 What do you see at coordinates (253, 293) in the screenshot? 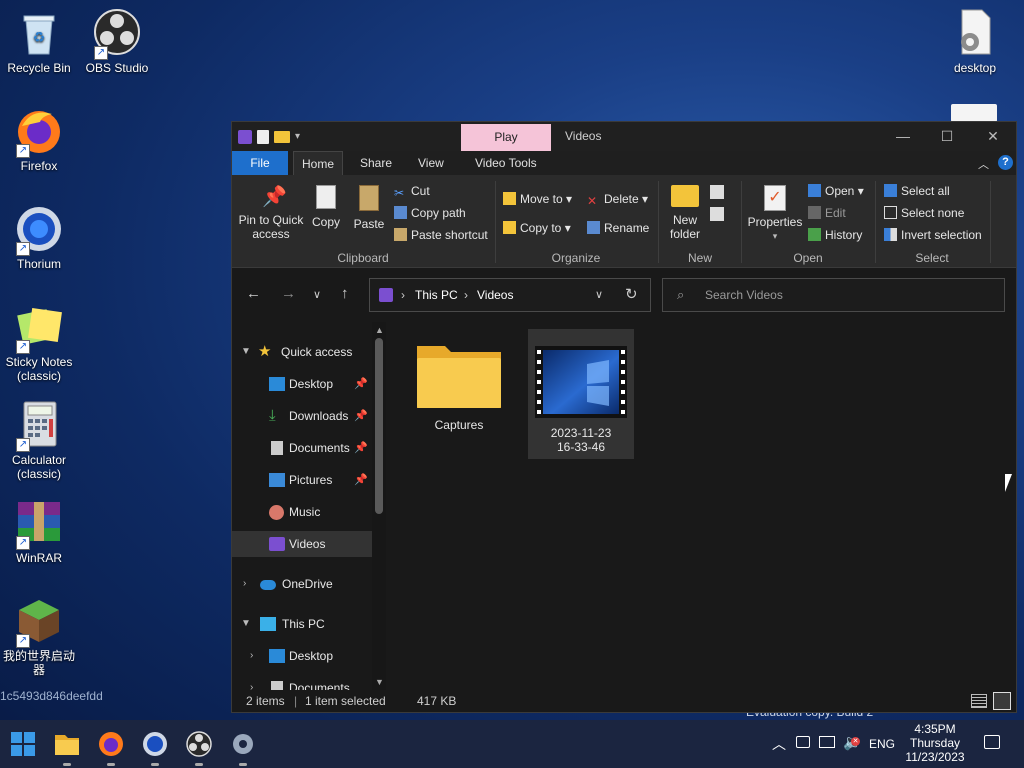
I see `back-arrow-icon: ←` at bounding box center [253, 293].